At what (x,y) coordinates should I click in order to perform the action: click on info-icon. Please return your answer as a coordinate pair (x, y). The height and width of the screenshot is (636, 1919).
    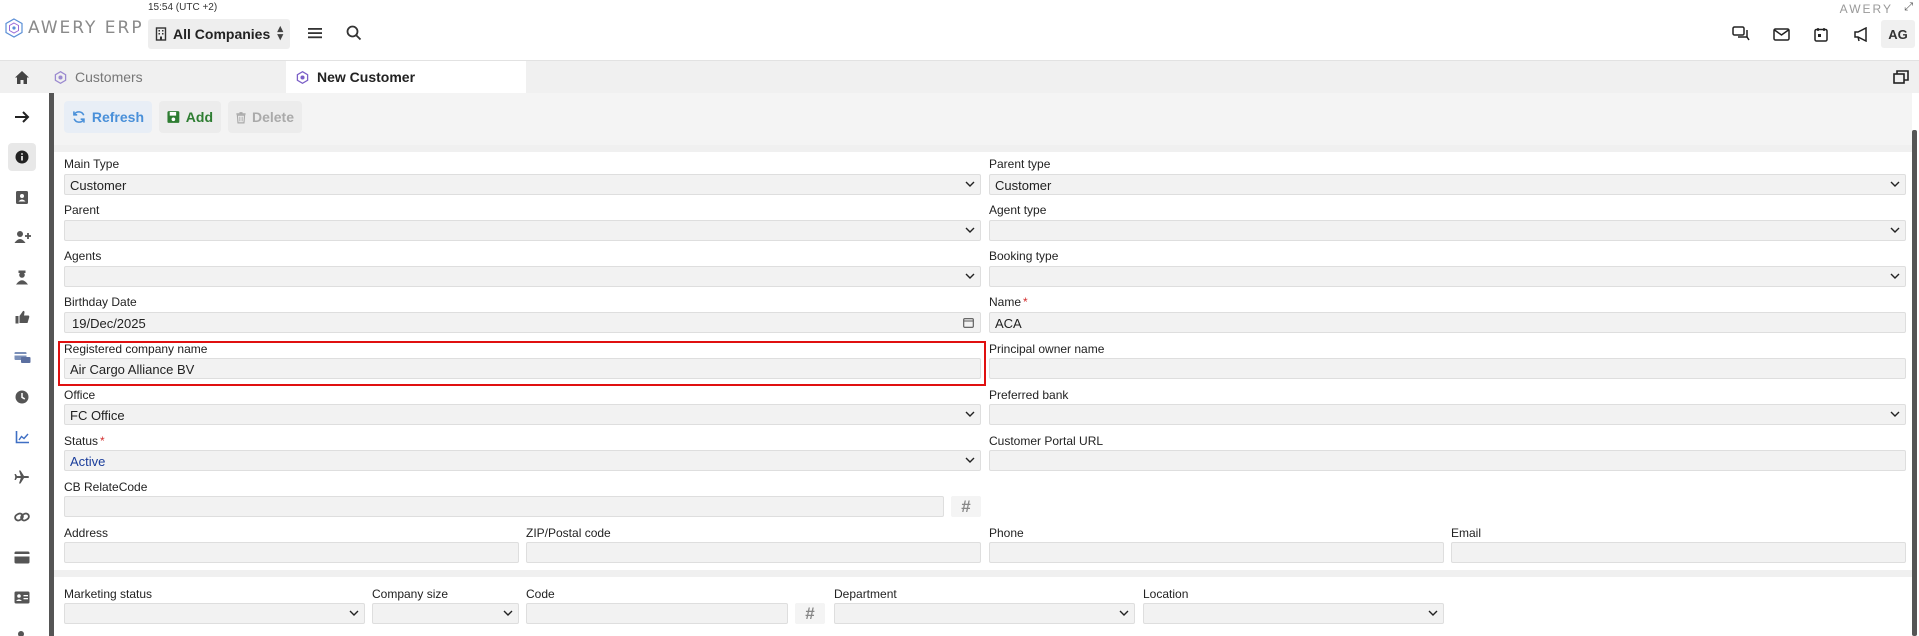
    Looking at the image, I should click on (22, 157).